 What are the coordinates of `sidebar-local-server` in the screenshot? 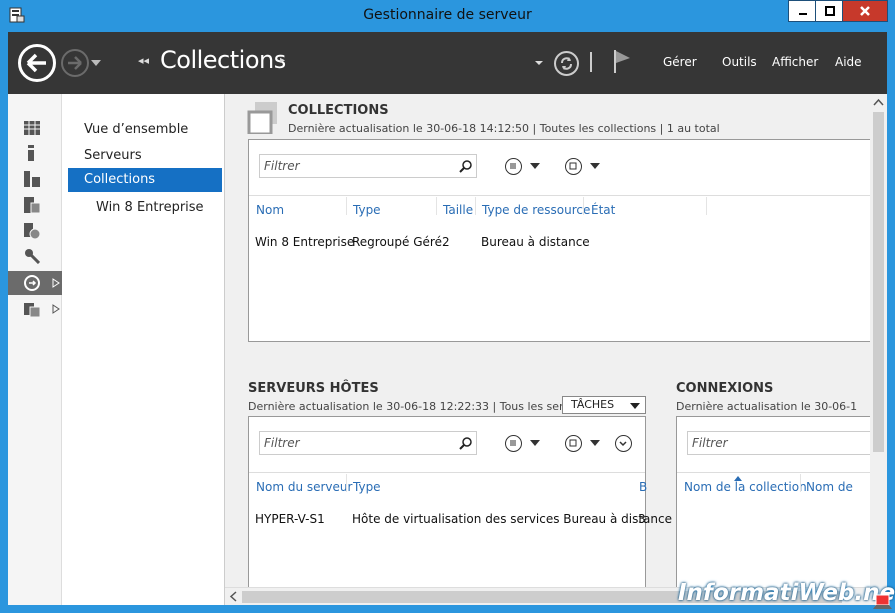 It's located at (35, 153).